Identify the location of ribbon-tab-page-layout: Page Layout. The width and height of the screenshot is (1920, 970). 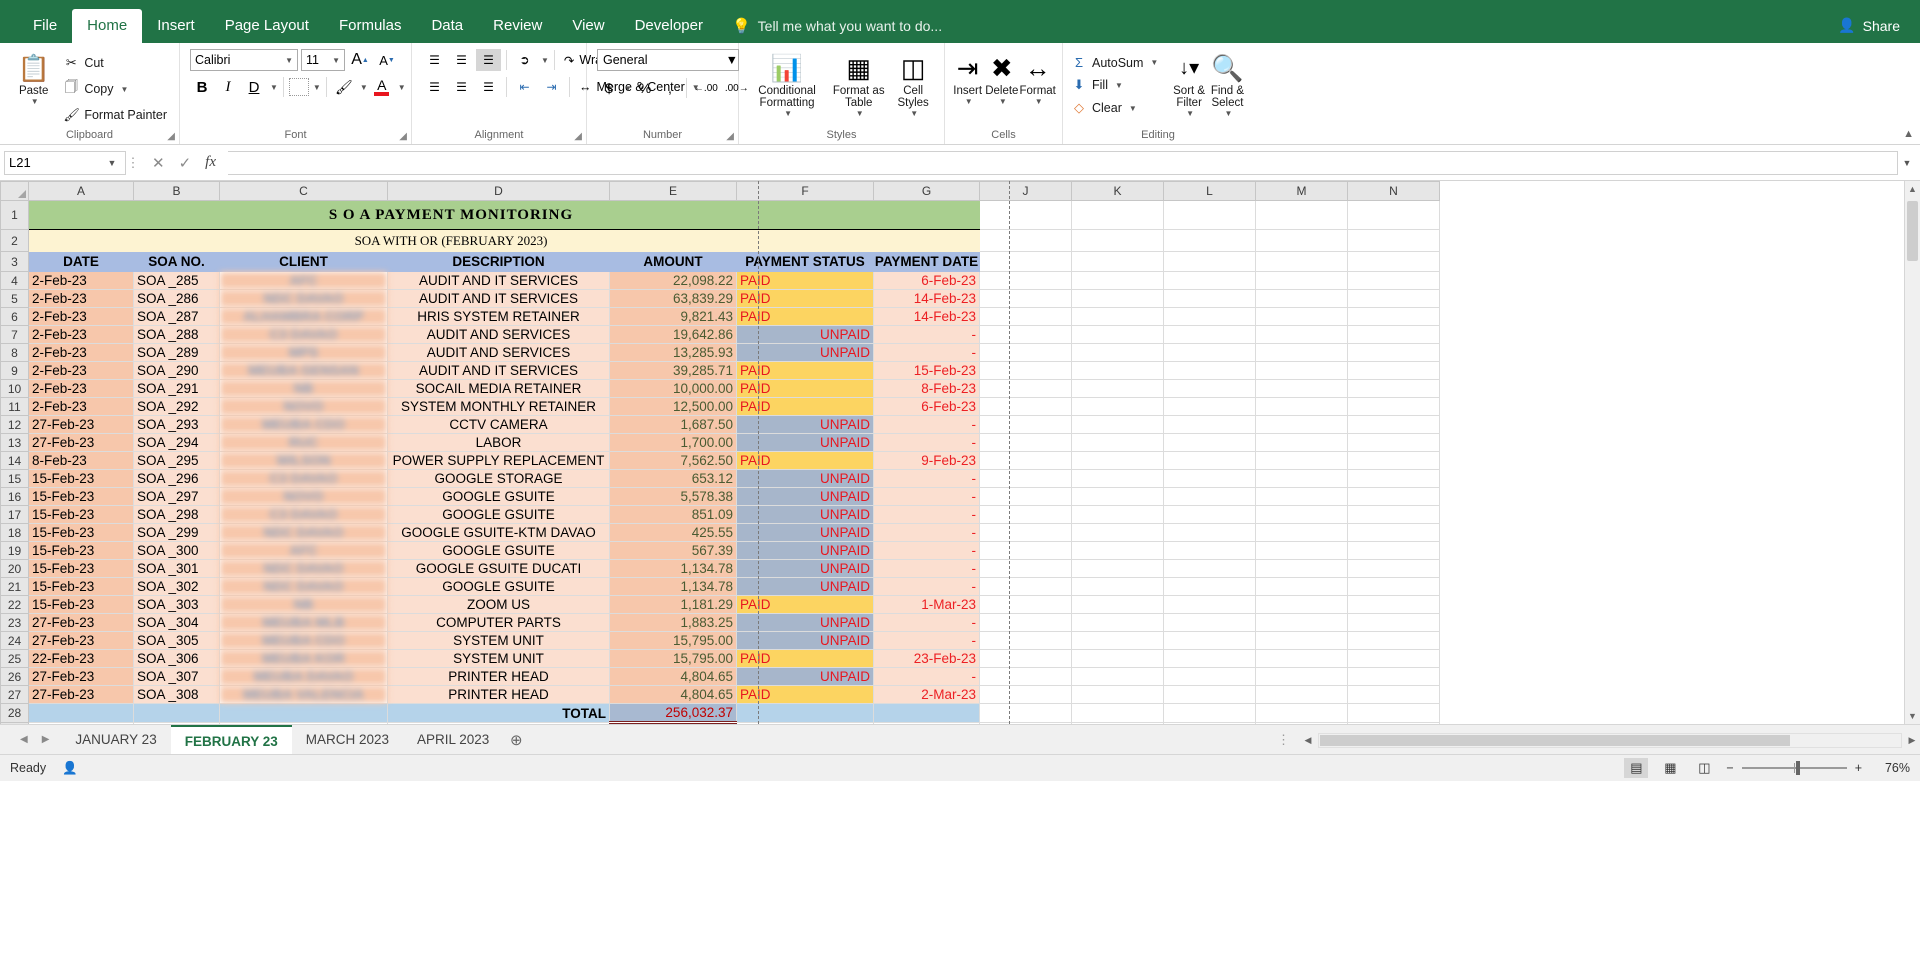
(267, 26).